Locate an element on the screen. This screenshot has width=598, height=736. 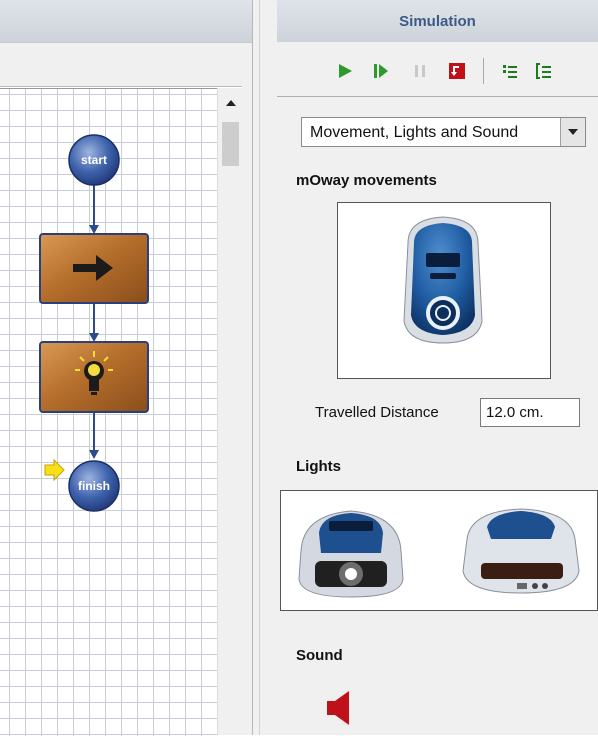
step-out-icon is located at coordinates (544, 71).